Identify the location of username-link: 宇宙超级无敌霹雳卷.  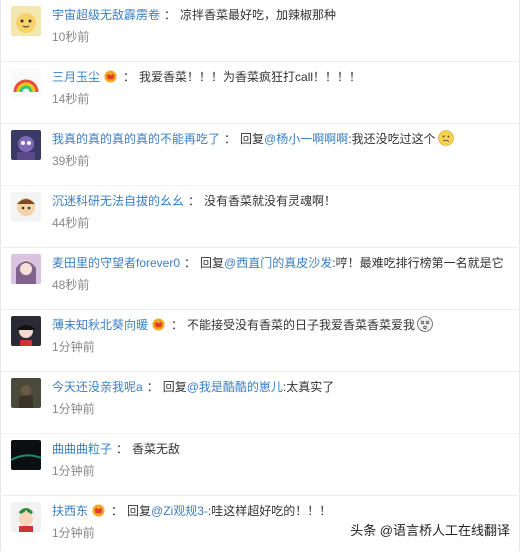
(106, 15).